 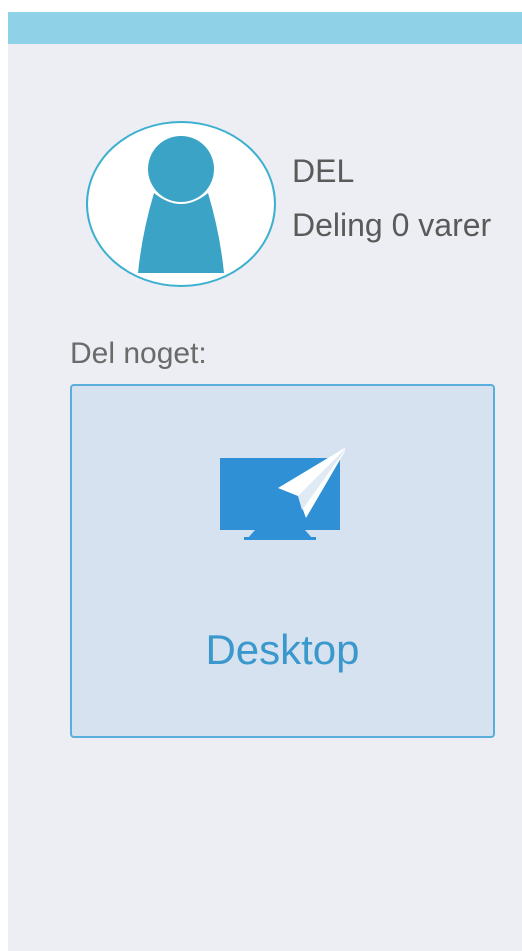 What do you see at coordinates (392, 225) in the screenshot?
I see `share-status: Deling 0 varer` at bounding box center [392, 225].